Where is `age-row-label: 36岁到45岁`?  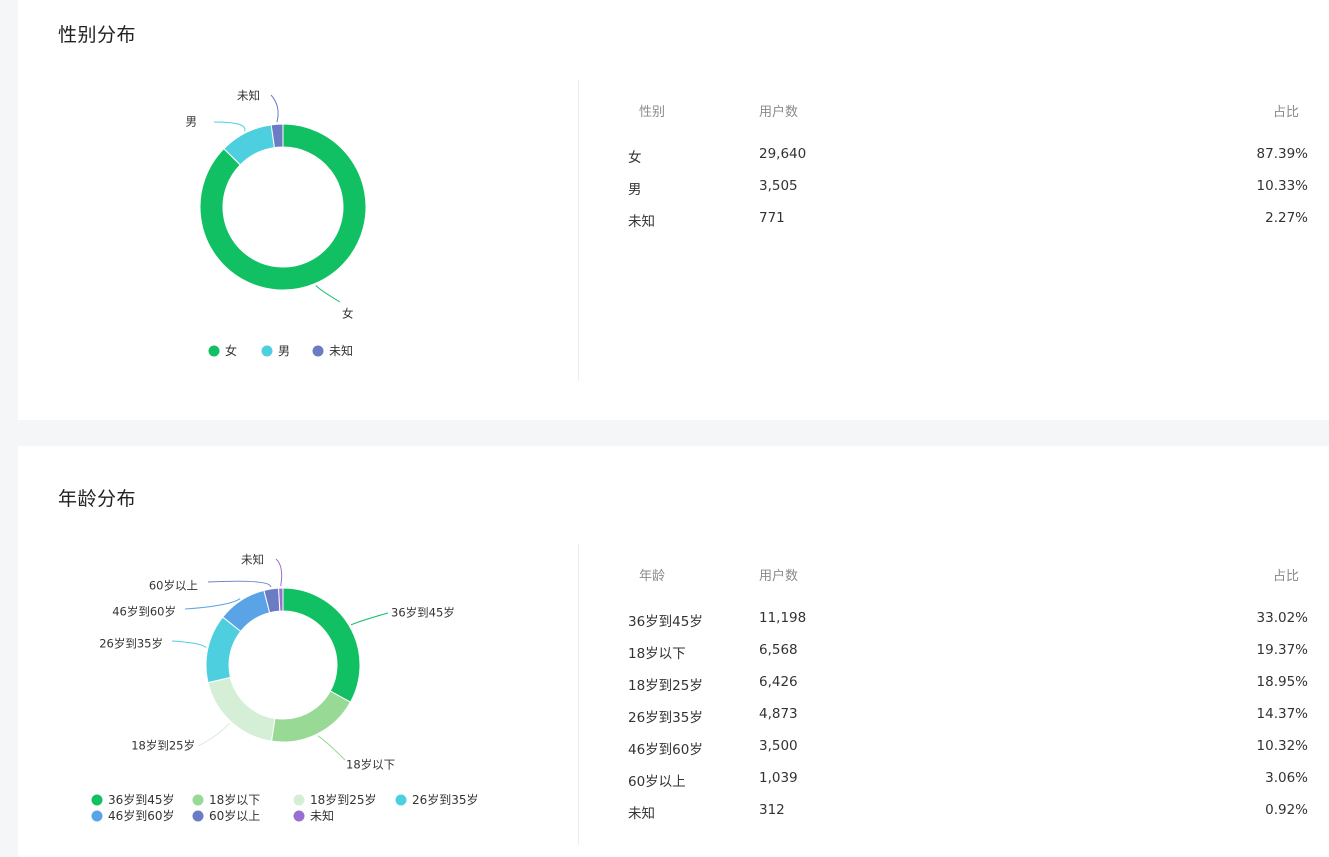
age-row-label: 36岁到45岁 is located at coordinates (665, 622).